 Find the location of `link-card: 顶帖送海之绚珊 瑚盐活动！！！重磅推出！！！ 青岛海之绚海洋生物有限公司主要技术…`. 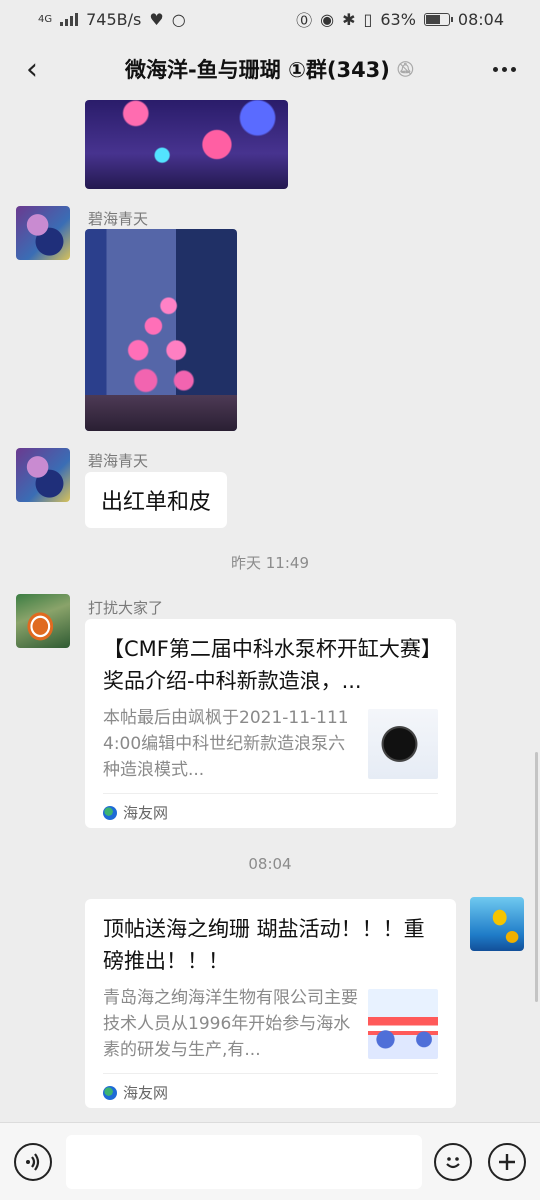

link-card: 顶帖送海之绚珊 瑚盐活动！！！重磅推出！！！ 青岛海之绚海洋生物有限公司主要技术… is located at coordinates (270, 1003).